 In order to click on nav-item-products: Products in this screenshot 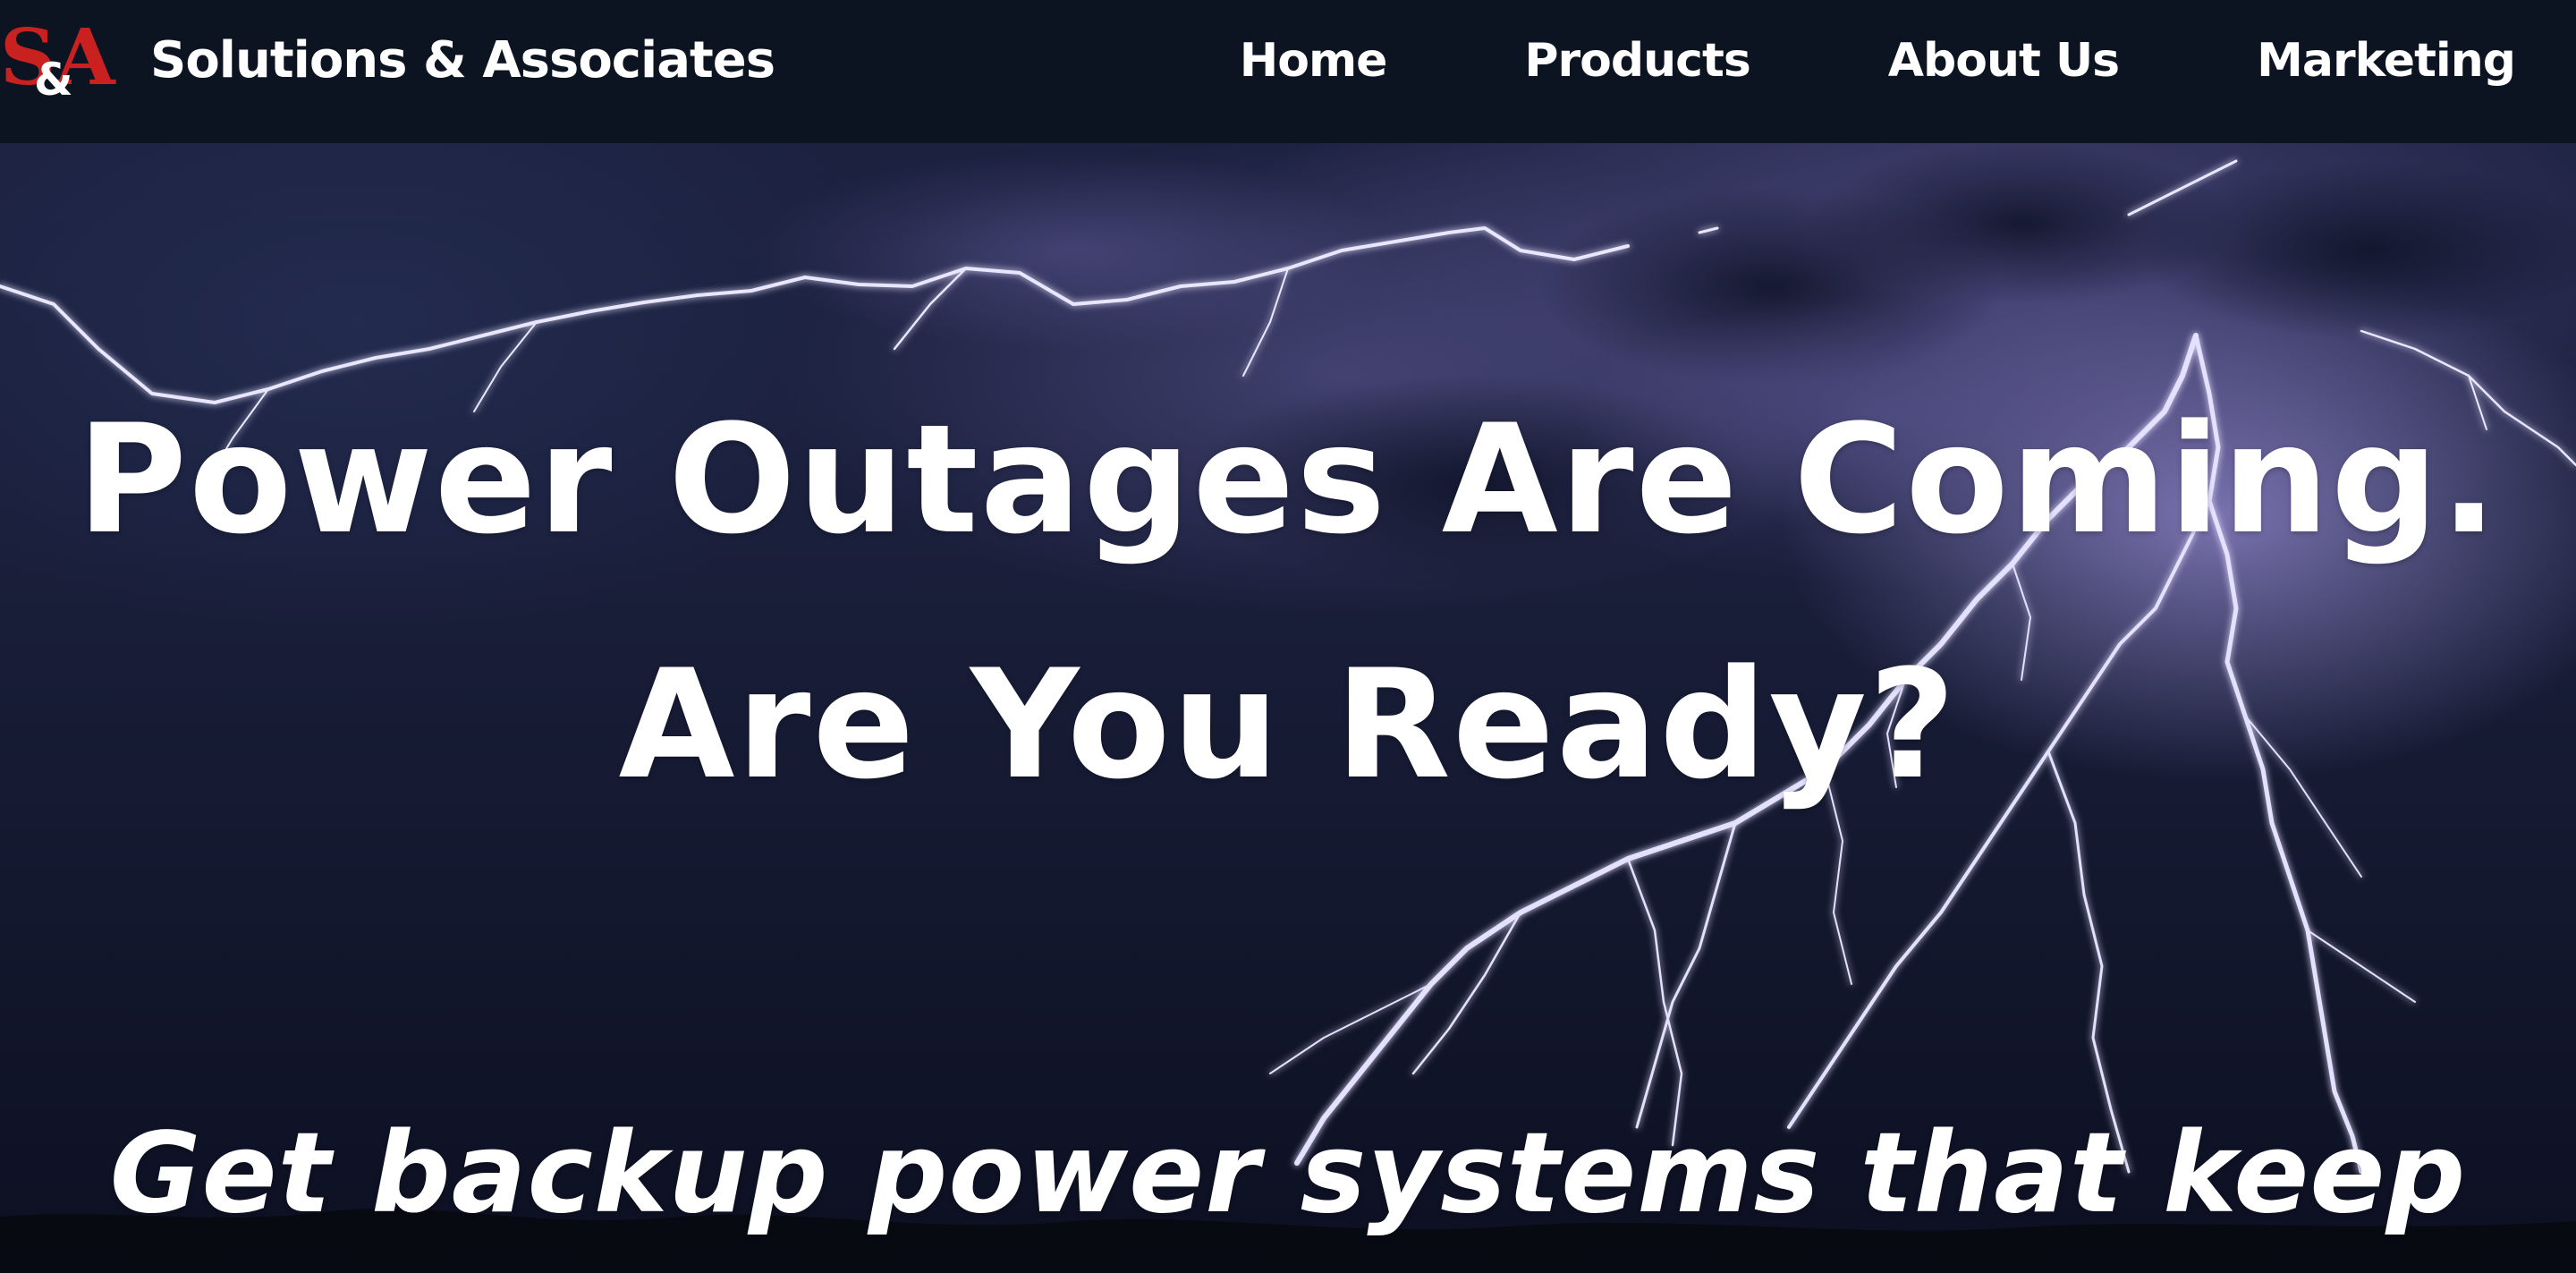, I will do `click(1637, 61)`.